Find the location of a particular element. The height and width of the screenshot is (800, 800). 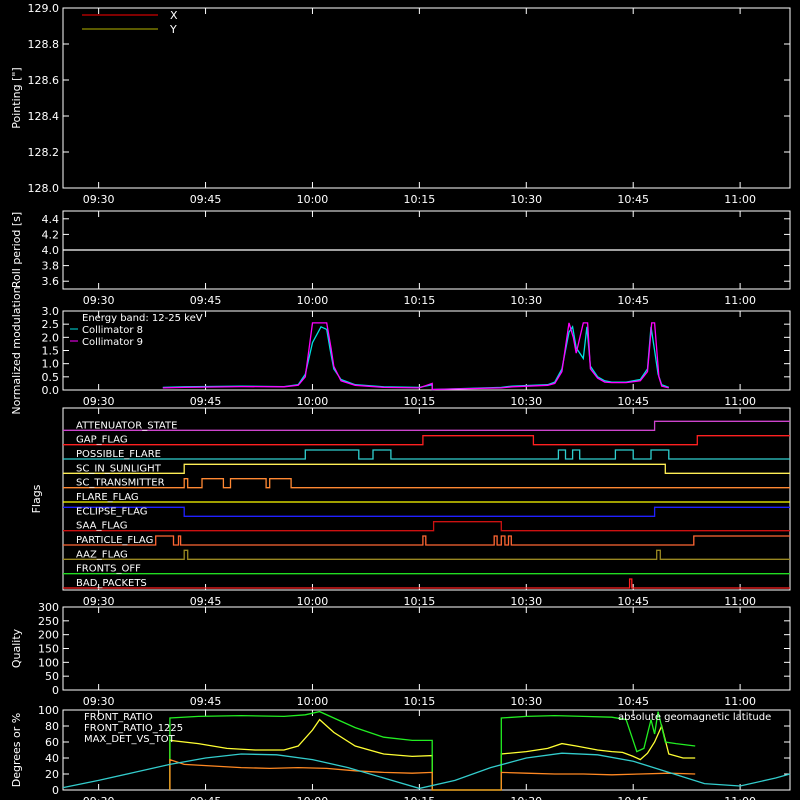

roll-ylabel: Roll period [s] is located at coordinates (16, 250).